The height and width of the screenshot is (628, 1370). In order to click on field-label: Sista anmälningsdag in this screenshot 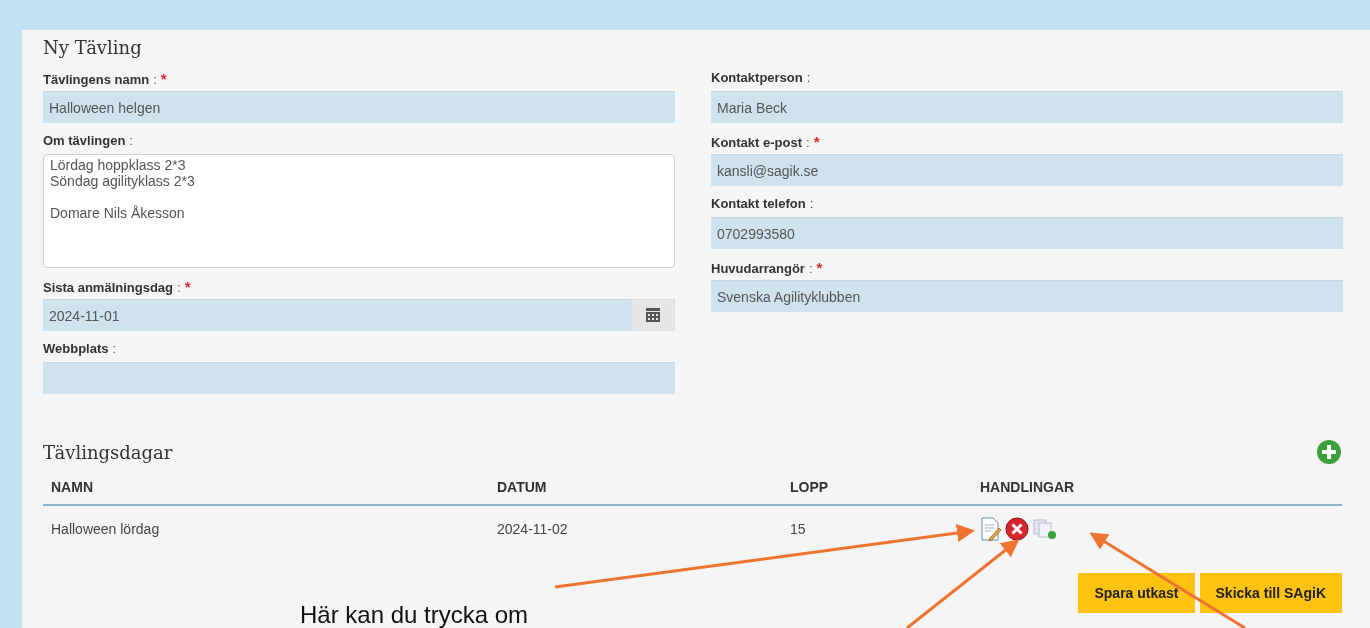, I will do `click(108, 287)`.